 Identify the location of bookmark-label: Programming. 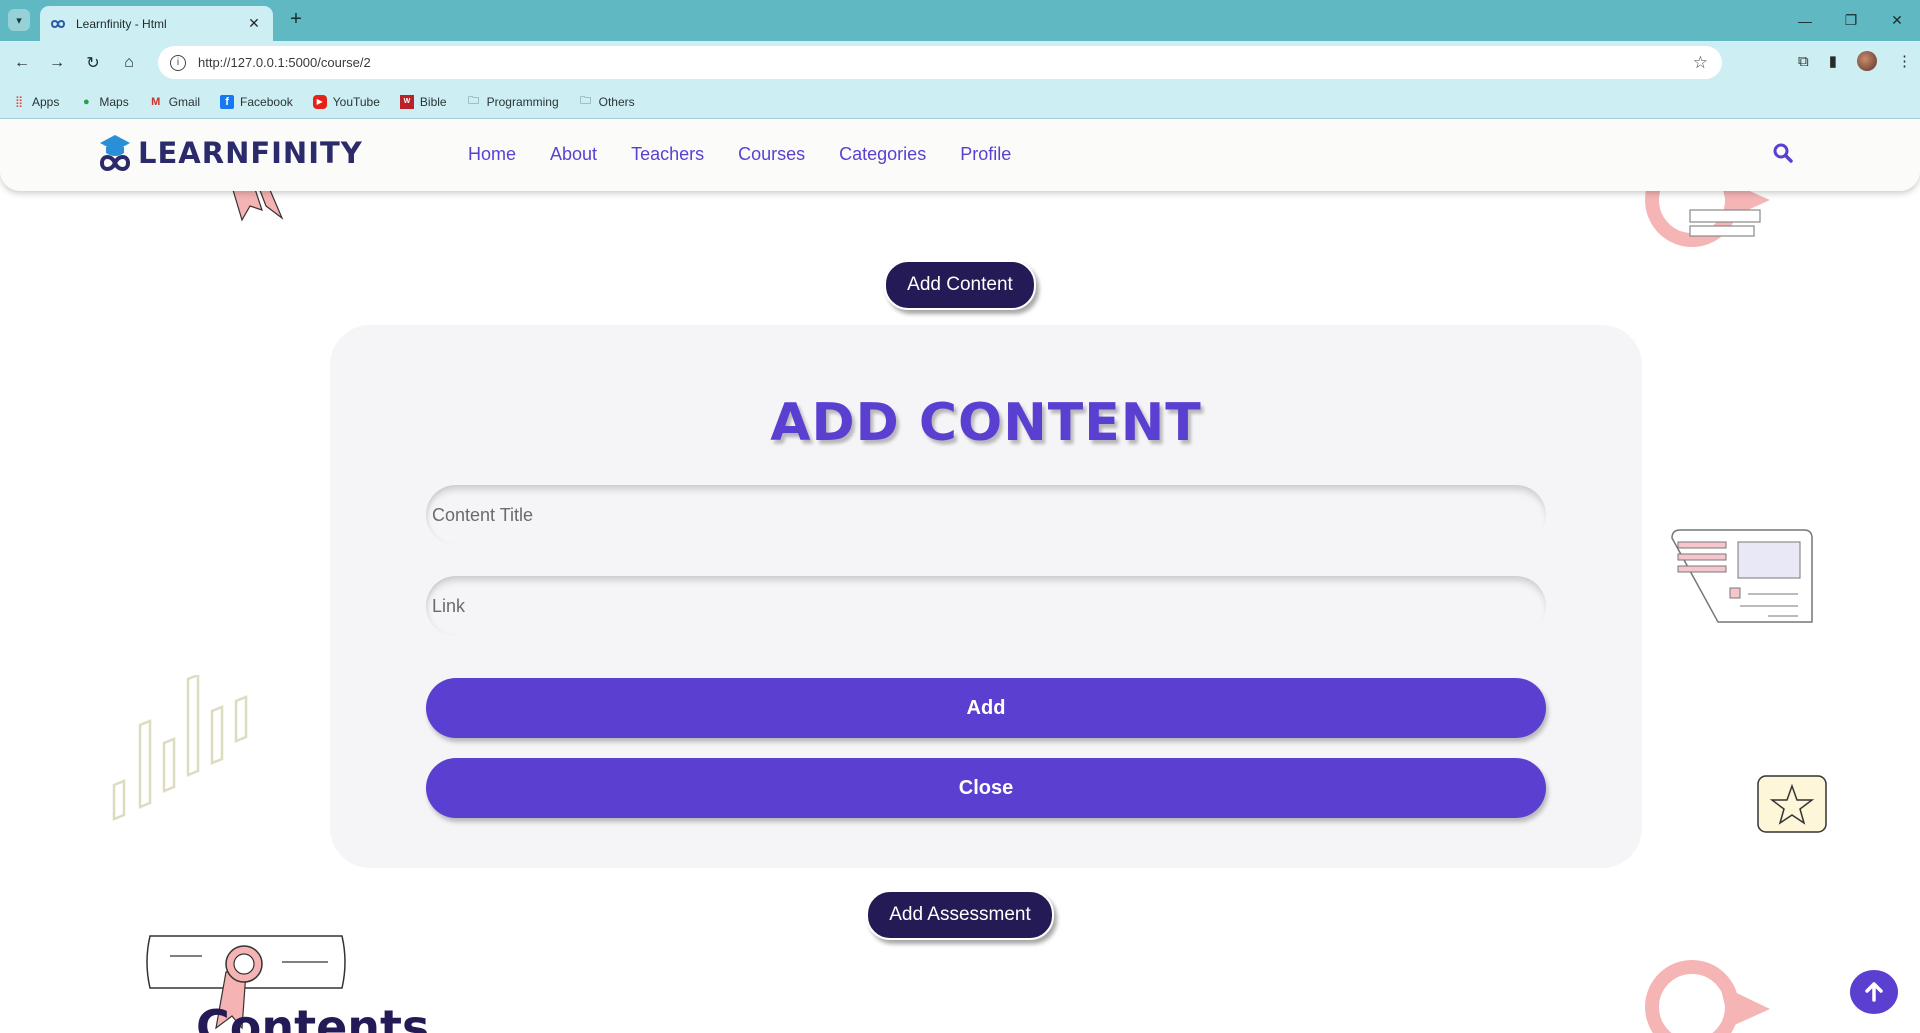
(522, 101).